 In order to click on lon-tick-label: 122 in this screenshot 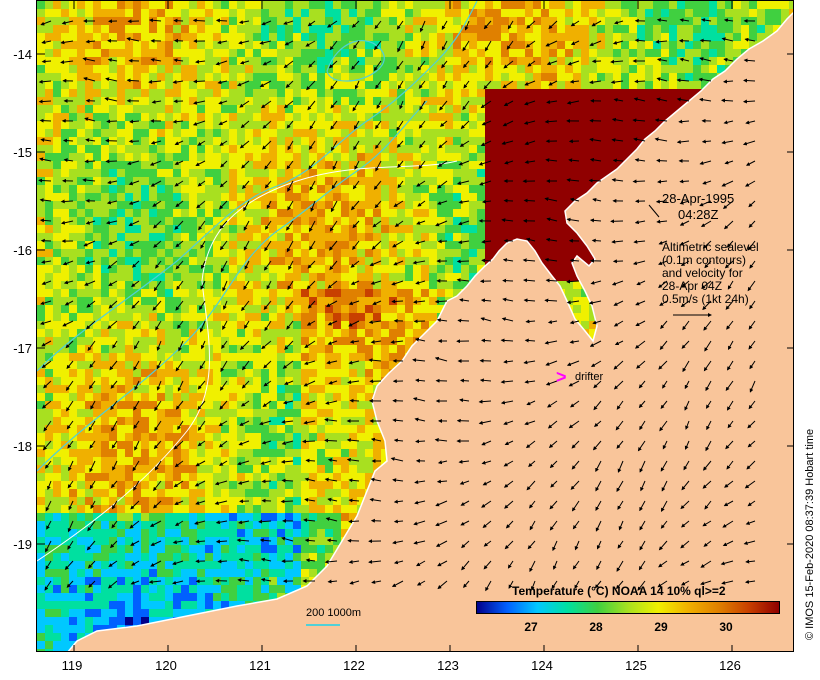, I will do `click(354, 665)`.